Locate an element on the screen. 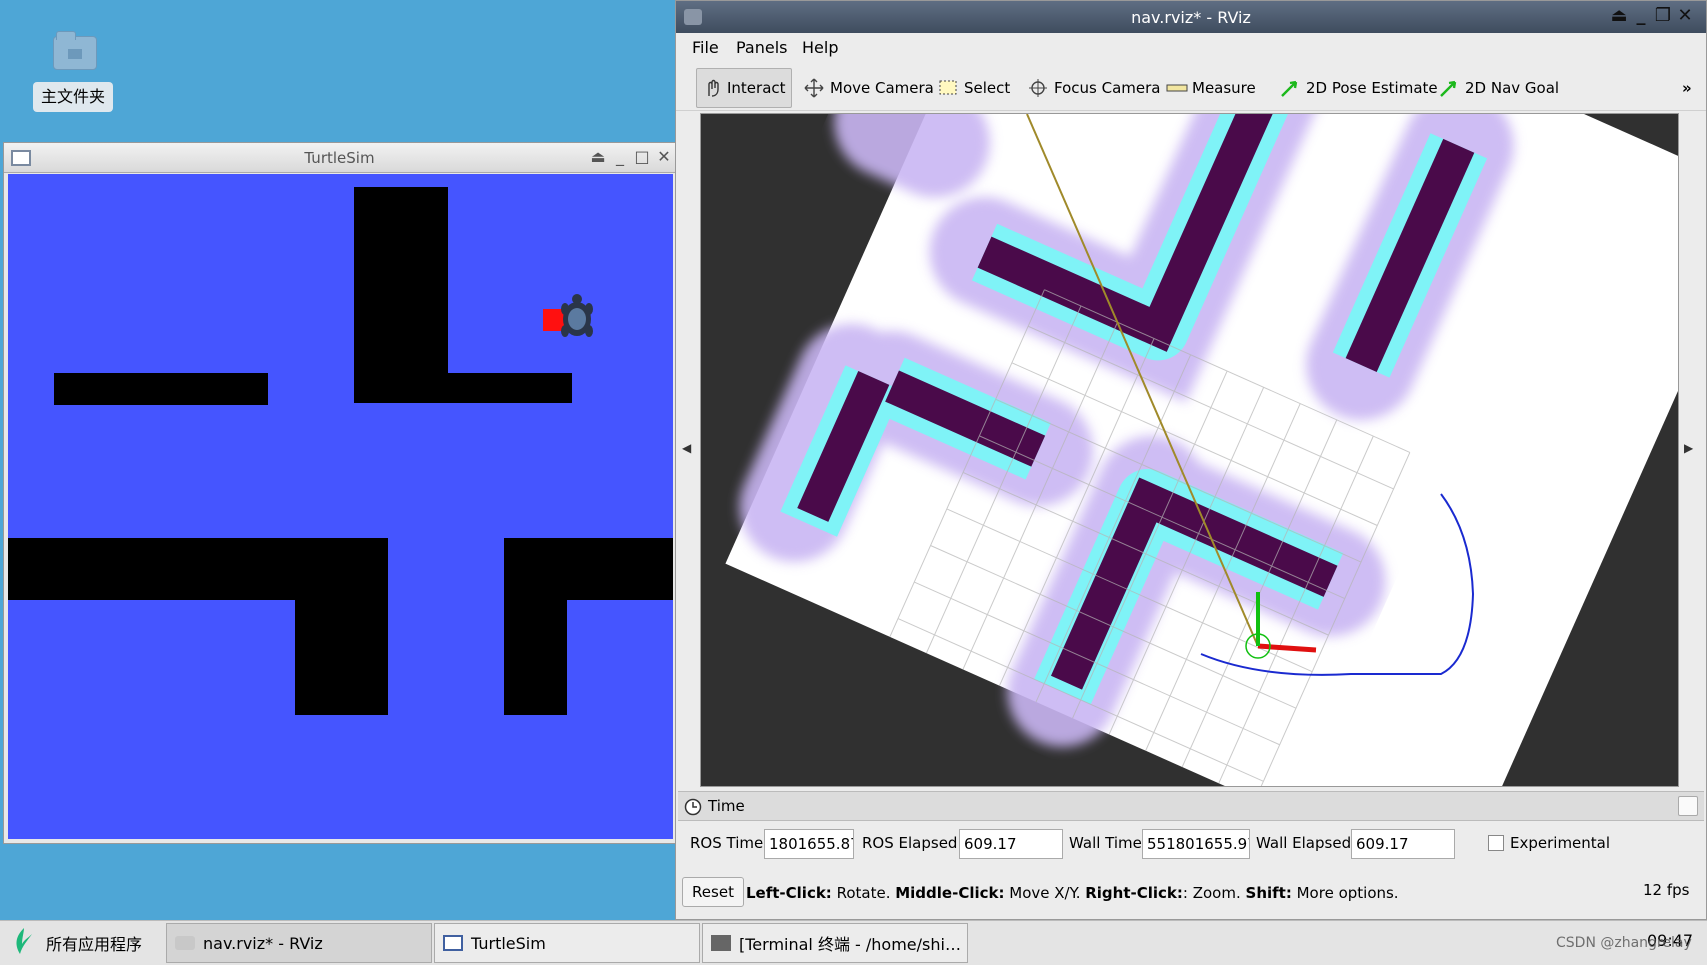 The height and width of the screenshot is (965, 1707). measure-tool-button: Measure is located at coordinates (1211, 88).